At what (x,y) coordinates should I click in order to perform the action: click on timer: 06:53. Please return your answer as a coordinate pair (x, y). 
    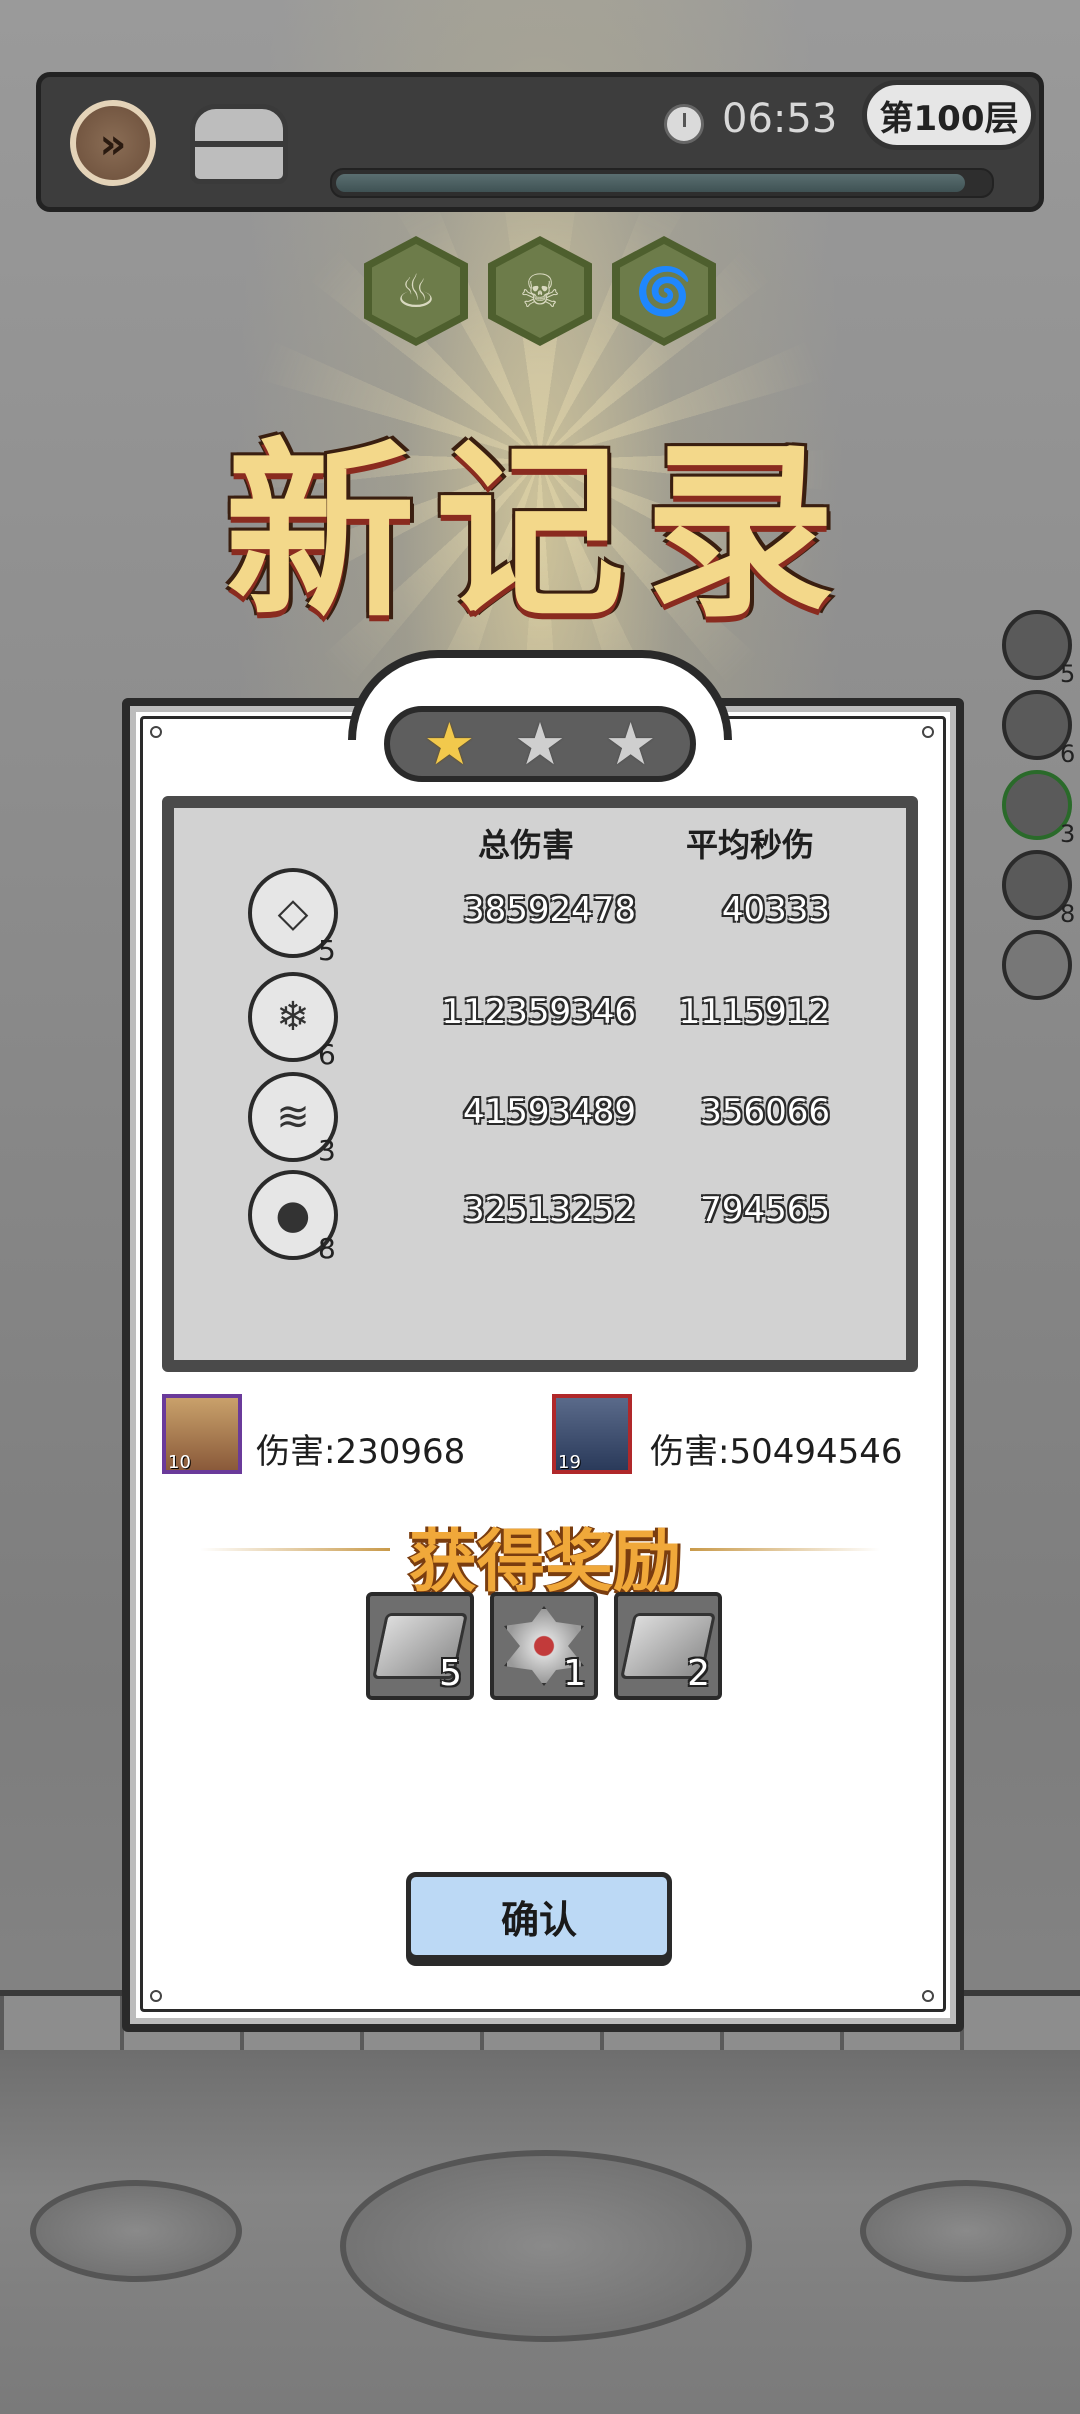
    Looking at the image, I should click on (780, 119).